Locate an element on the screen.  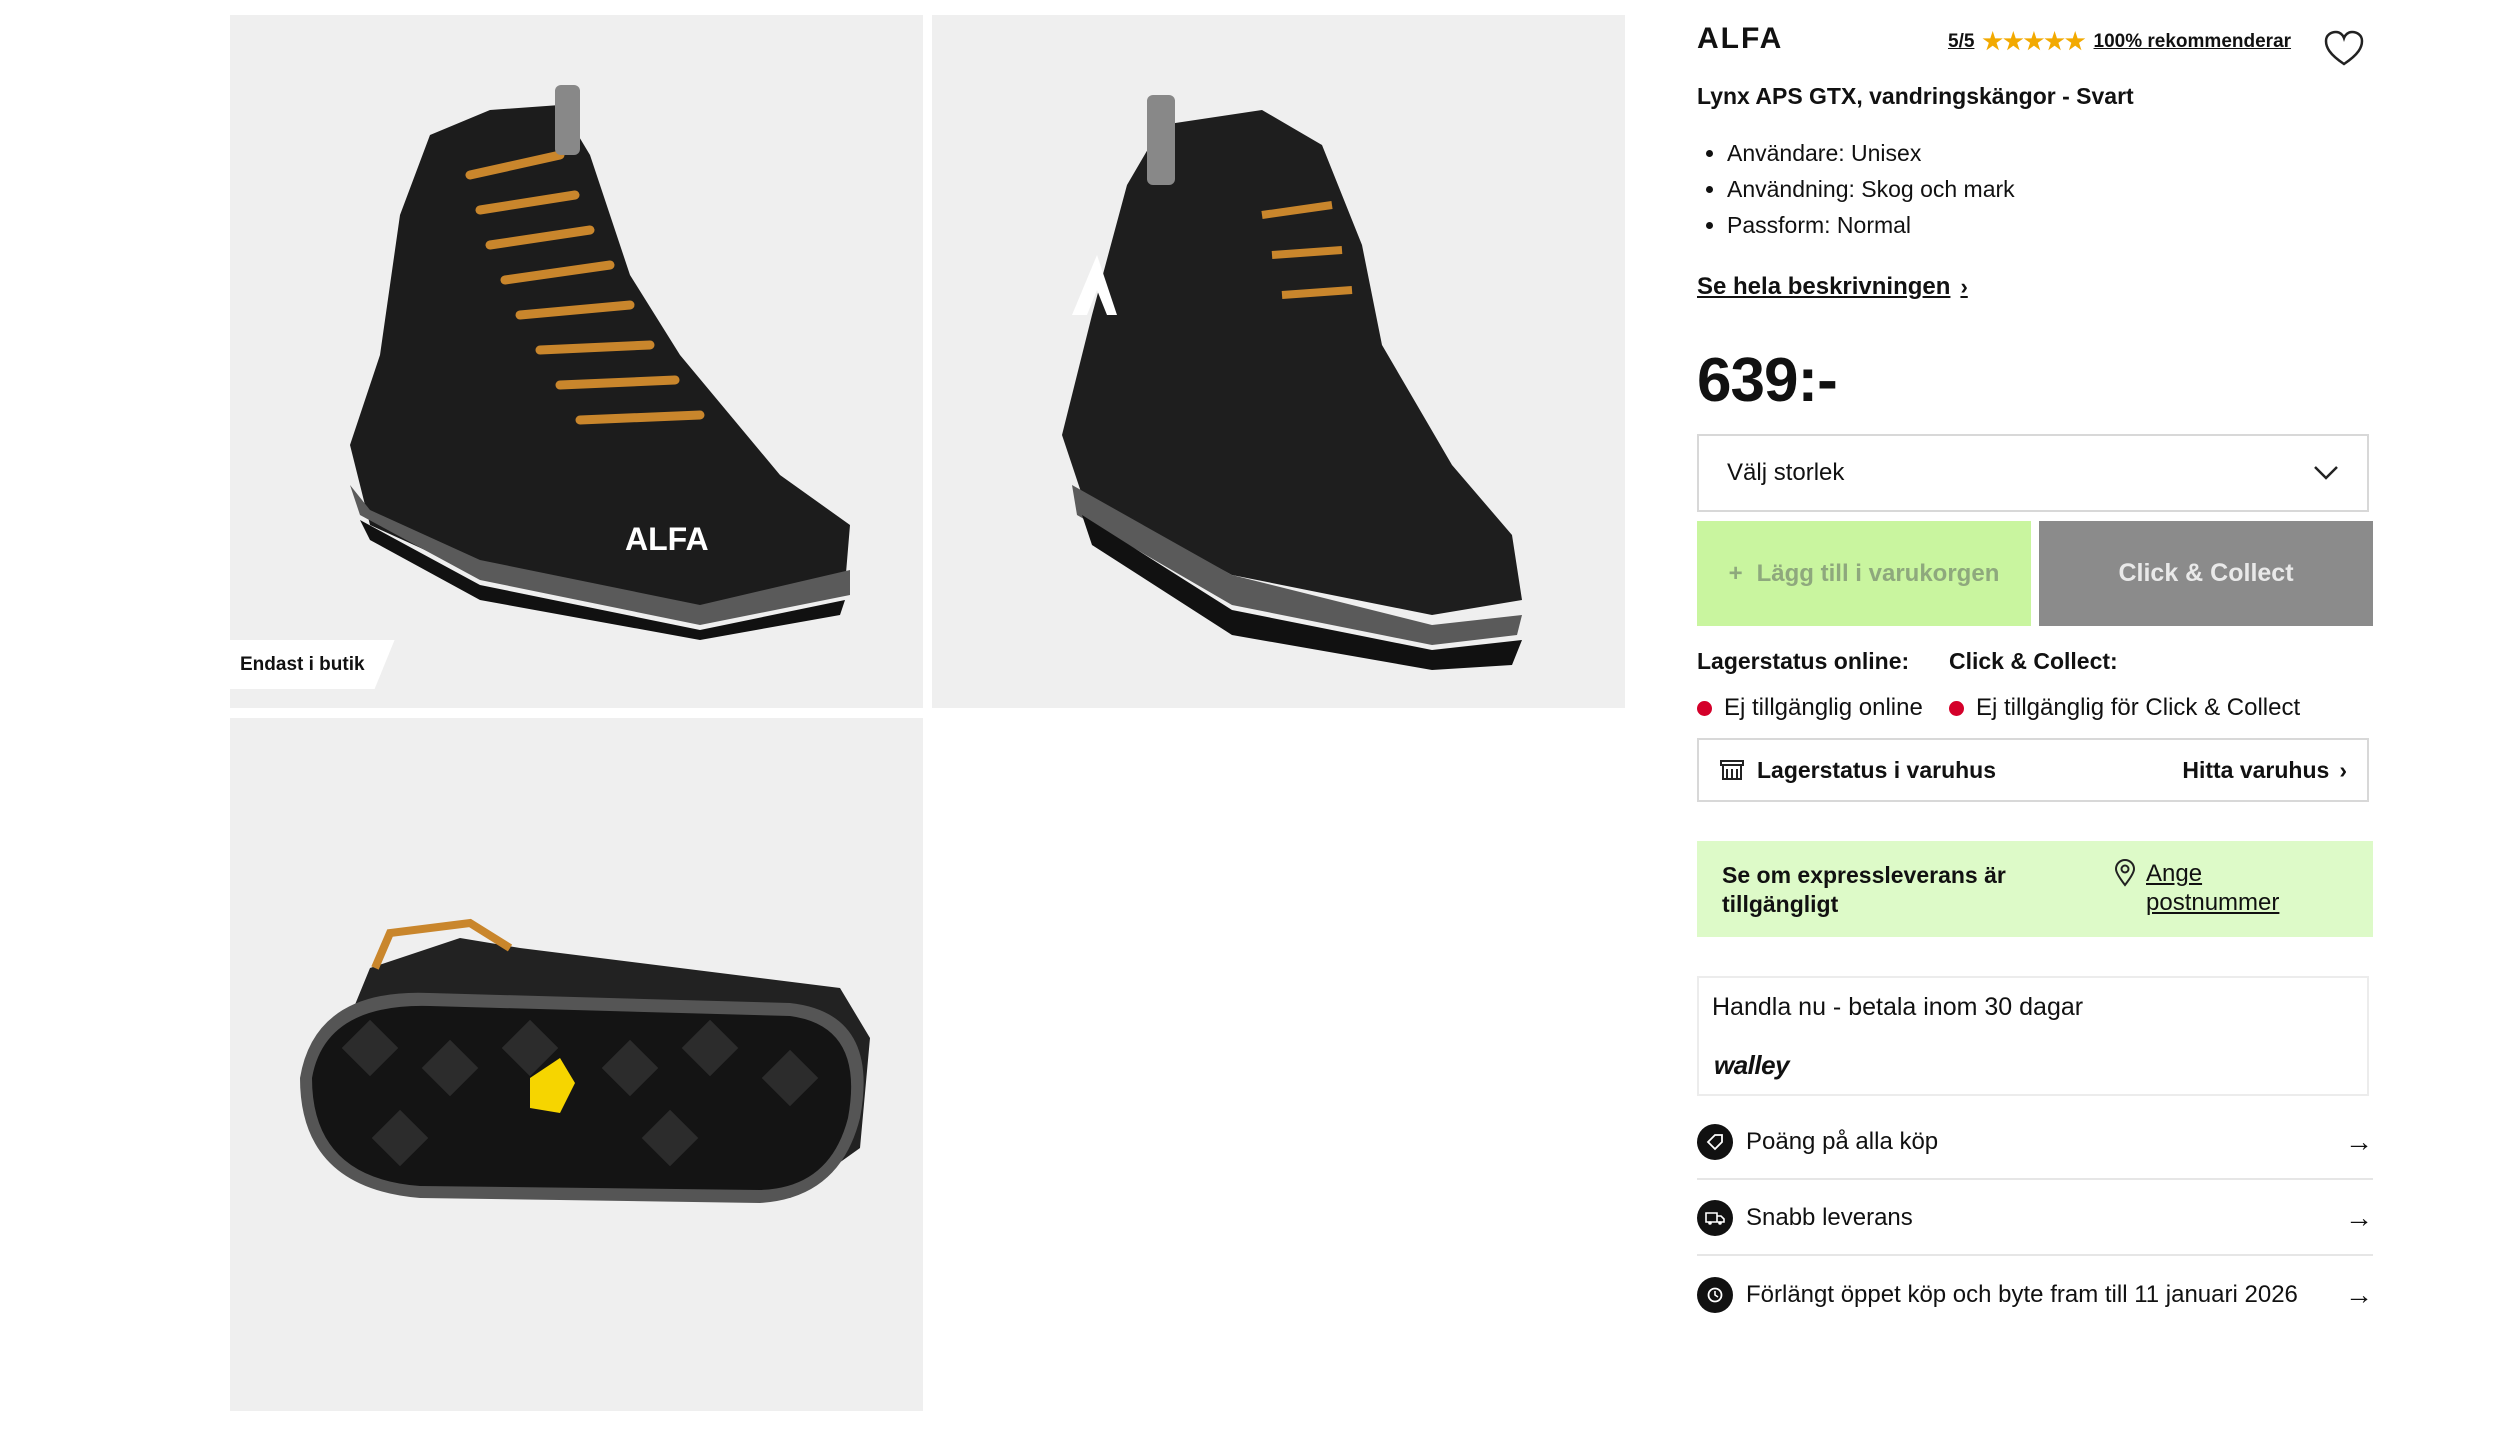
see-description-link: Se hela beskrivningen › is located at coordinates (1832, 287).